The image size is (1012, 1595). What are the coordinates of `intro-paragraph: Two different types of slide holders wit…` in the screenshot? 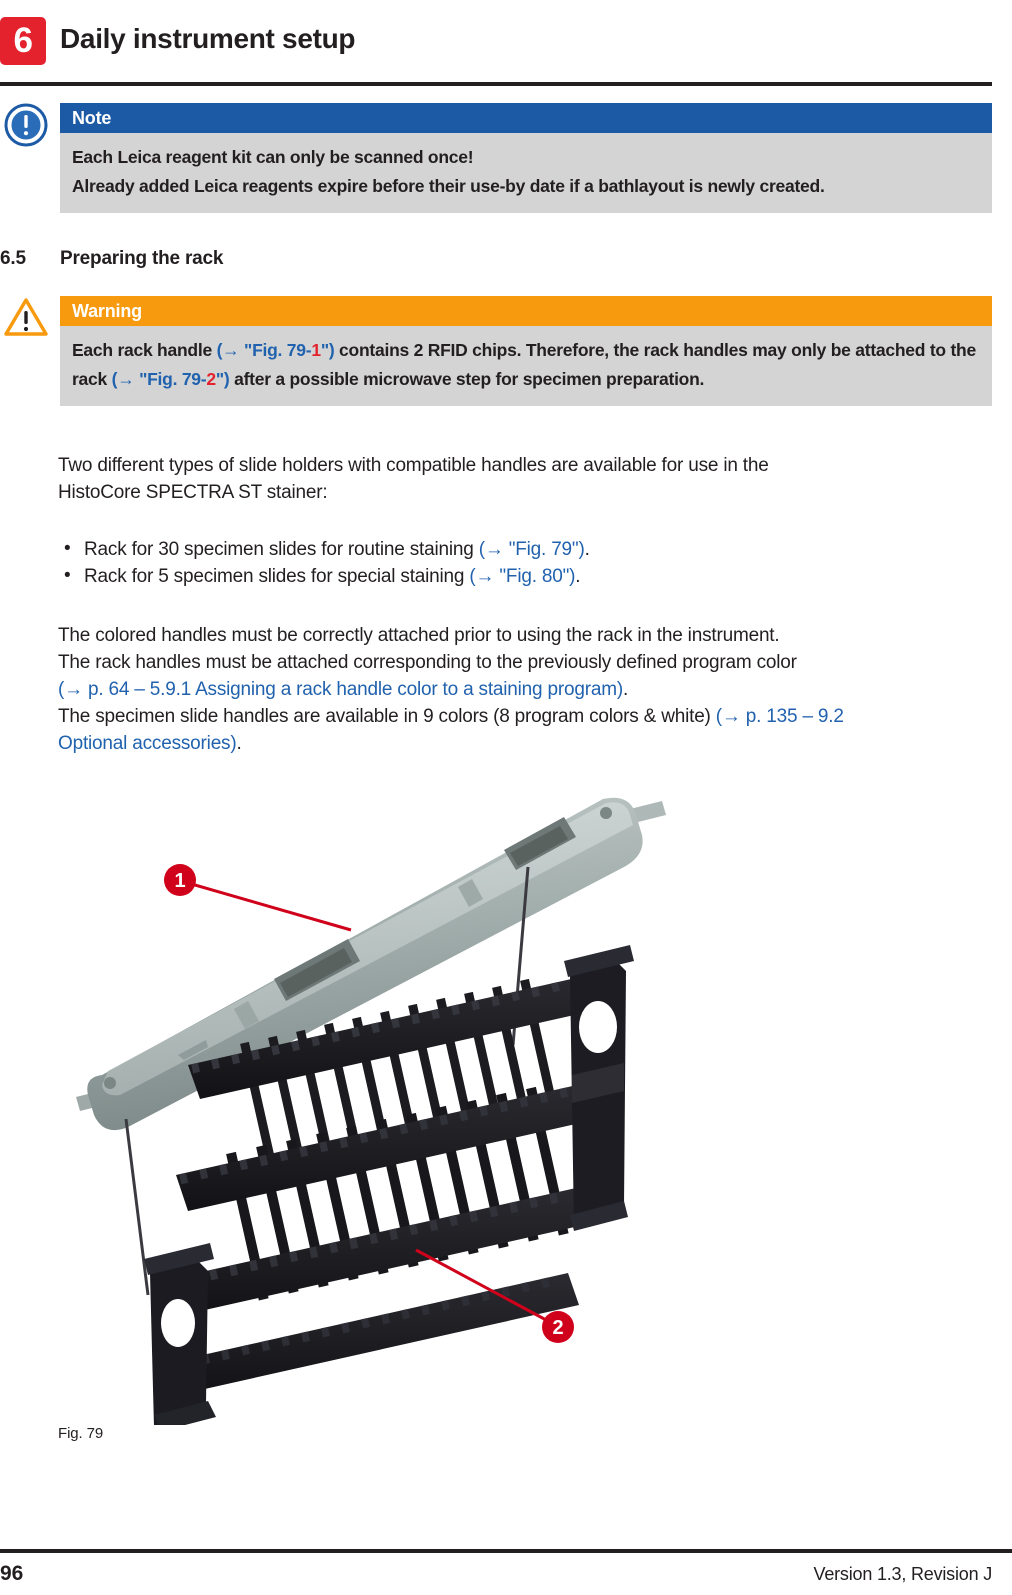 It's located at (498, 479).